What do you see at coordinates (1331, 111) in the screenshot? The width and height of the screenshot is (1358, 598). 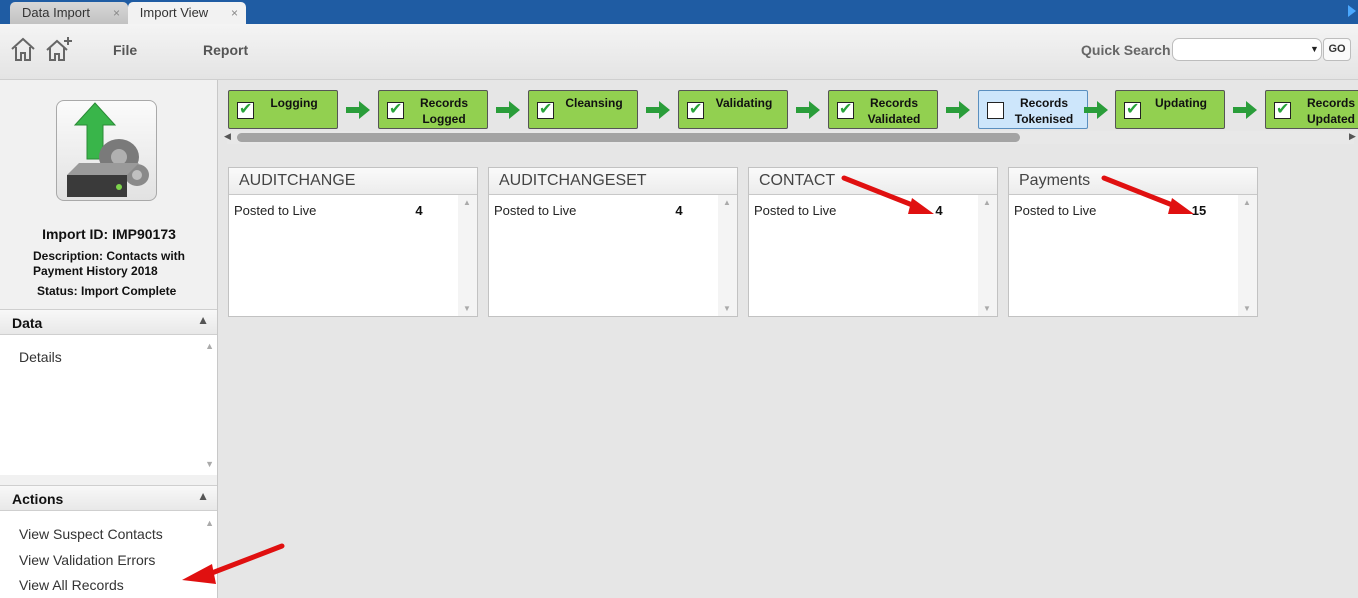 I see `step-label: Records Updated` at bounding box center [1331, 111].